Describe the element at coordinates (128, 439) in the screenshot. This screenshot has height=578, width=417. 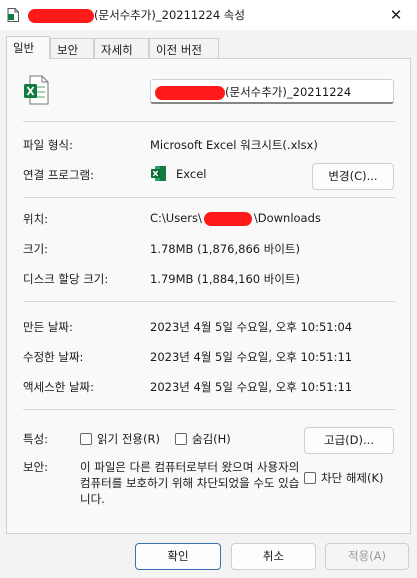
I see `readonly-label: 읽기 전용(R)` at that location.